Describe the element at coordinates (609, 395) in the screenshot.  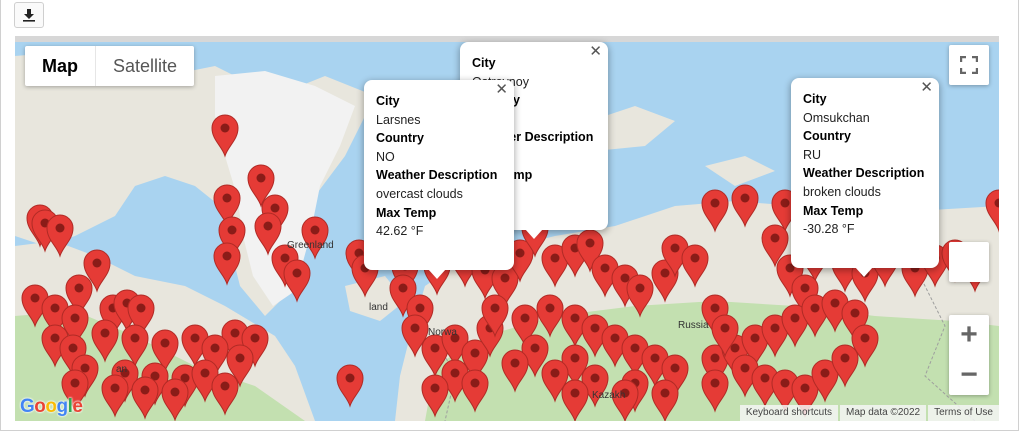
I see `label-kazakh: Kazakh` at that location.